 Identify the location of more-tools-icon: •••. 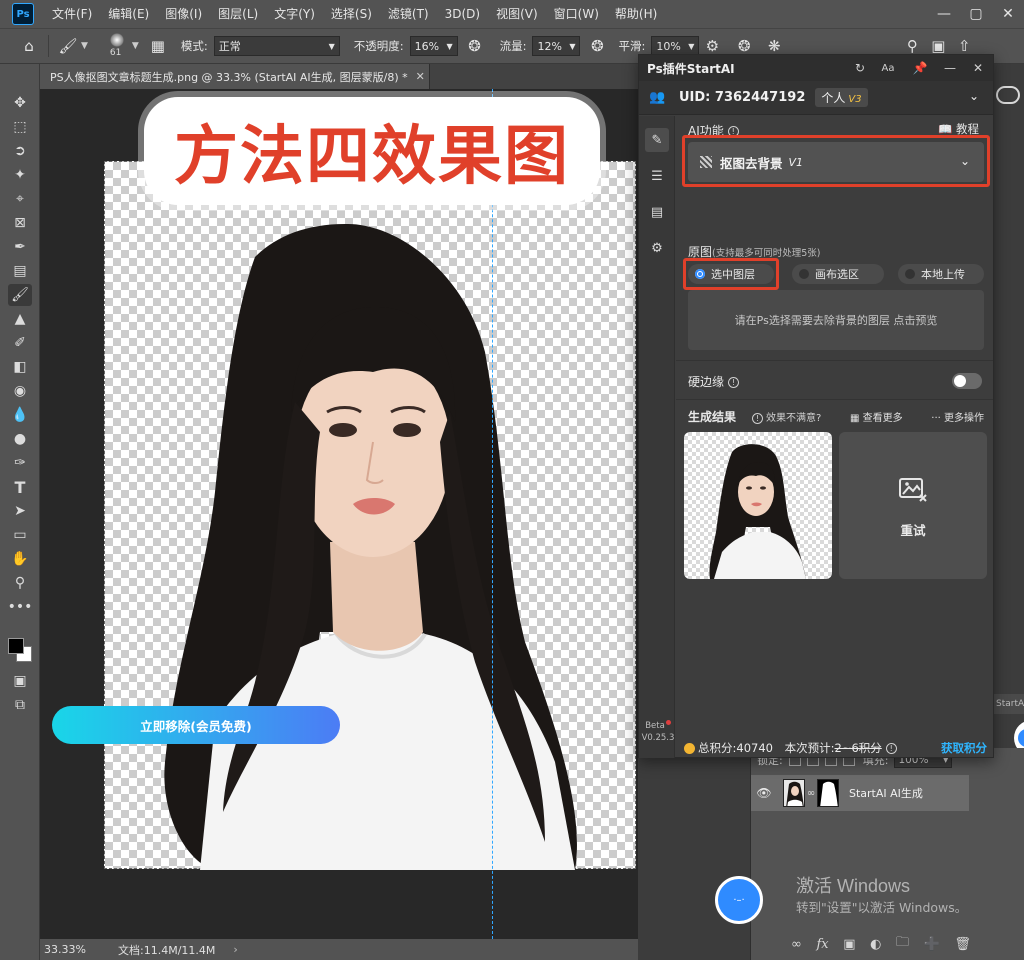
(20, 607).